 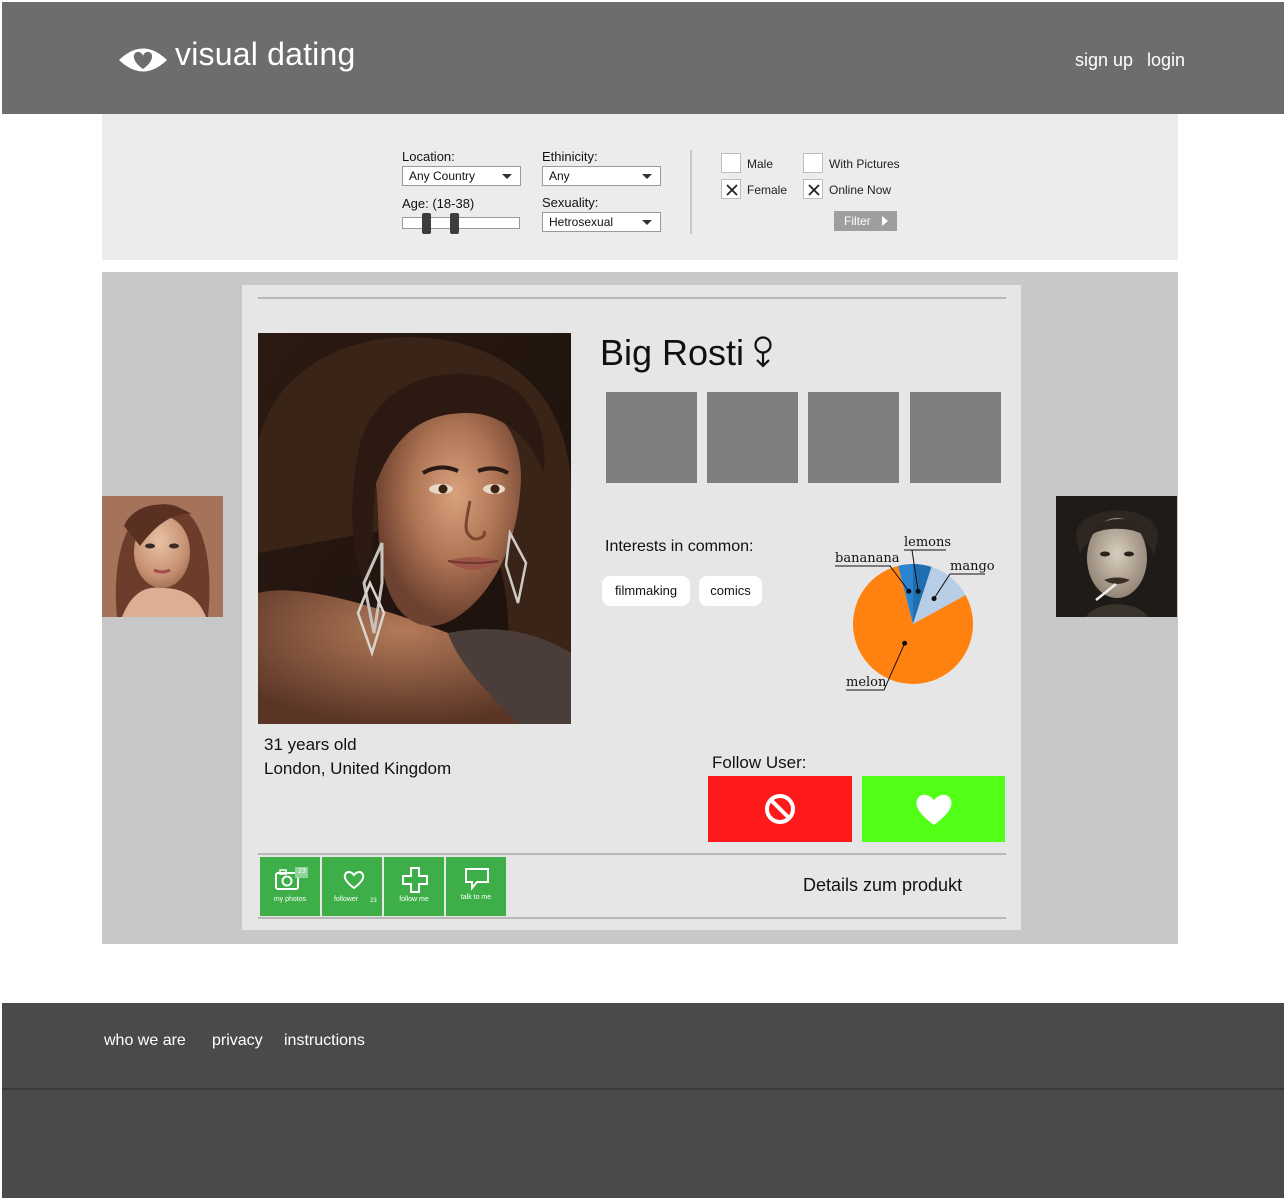 What do you see at coordinates (927, 542) in the screenshot?
I see `pie-label-lemons: lemons` at bounding box center [927, 542].